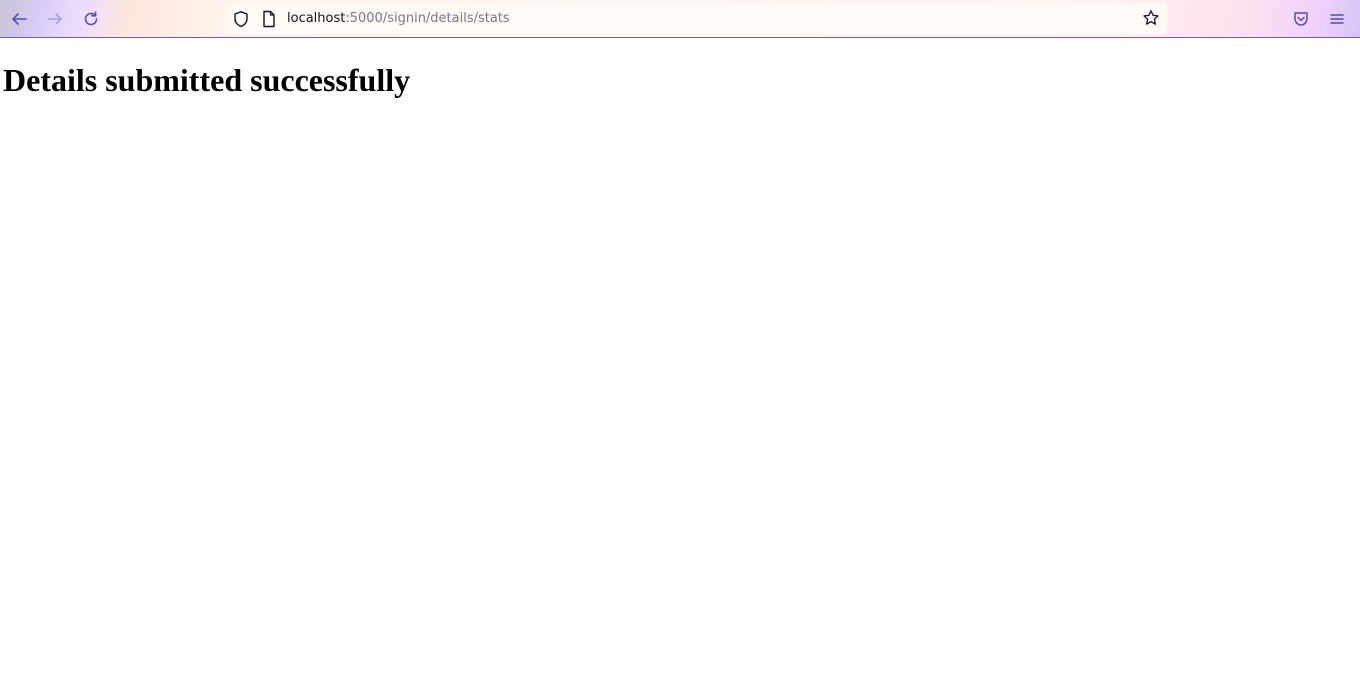 The height and width of the screenshot is (679, 1360). I want to click on forward-arrow-icon, so click(54, 19).